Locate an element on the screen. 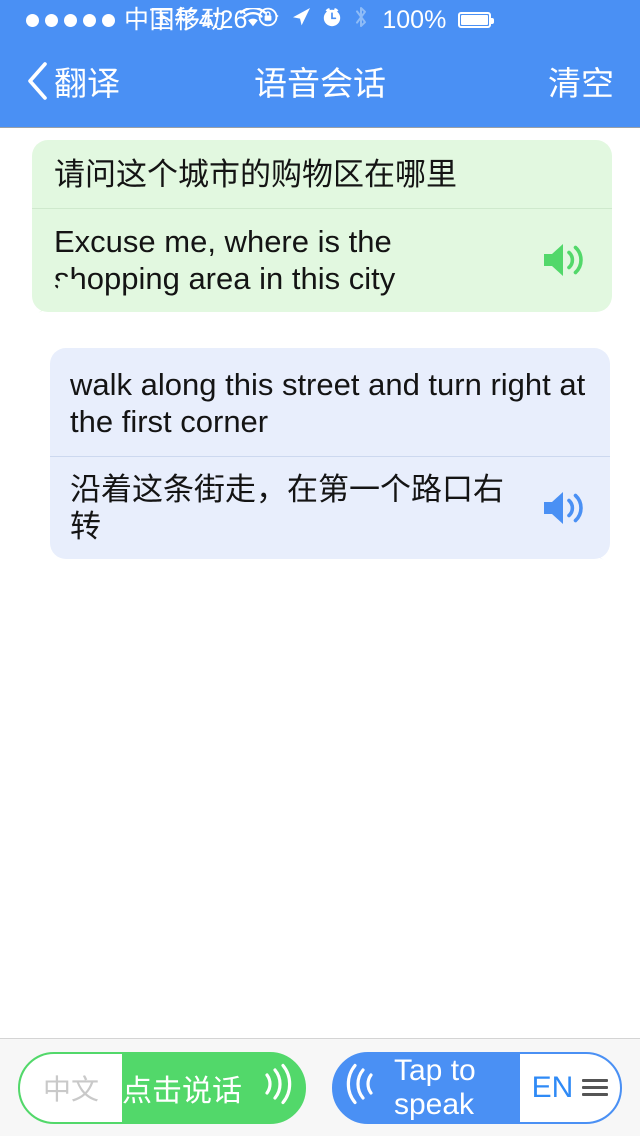 This screenshot has height=1136, width=640. lang-chip-en: EN is located at coordinates (570, 1087).